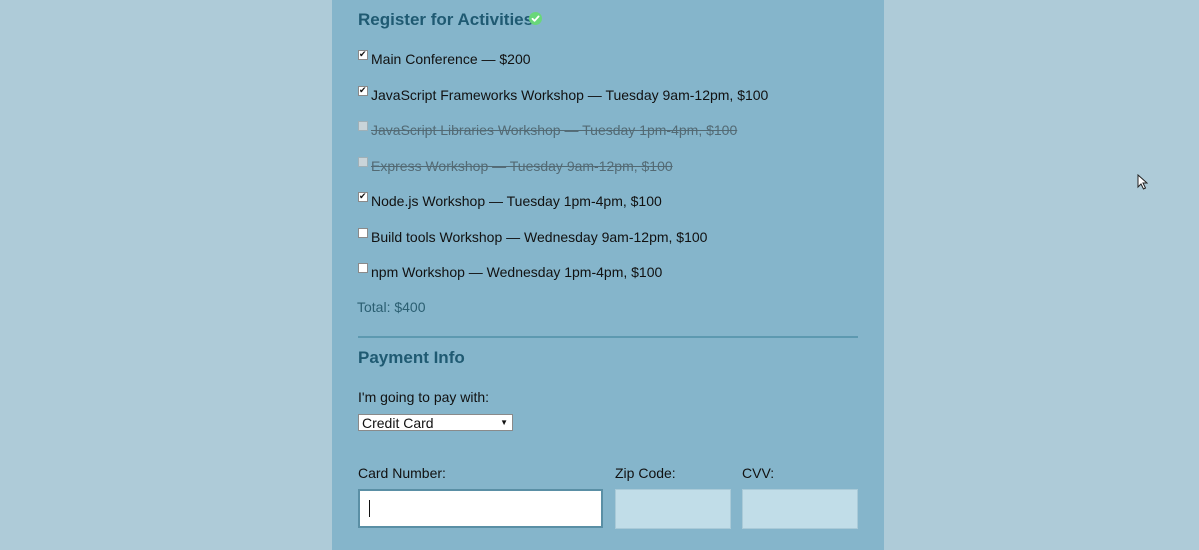 The width and height of the screenshot is (1199, 550). What do you see at coordinates (517, 272) in the screenshot?
I see `activity-label: npm Workshop — Wednesday 1pm-4pm, $100` at bounding box center [517, 272].